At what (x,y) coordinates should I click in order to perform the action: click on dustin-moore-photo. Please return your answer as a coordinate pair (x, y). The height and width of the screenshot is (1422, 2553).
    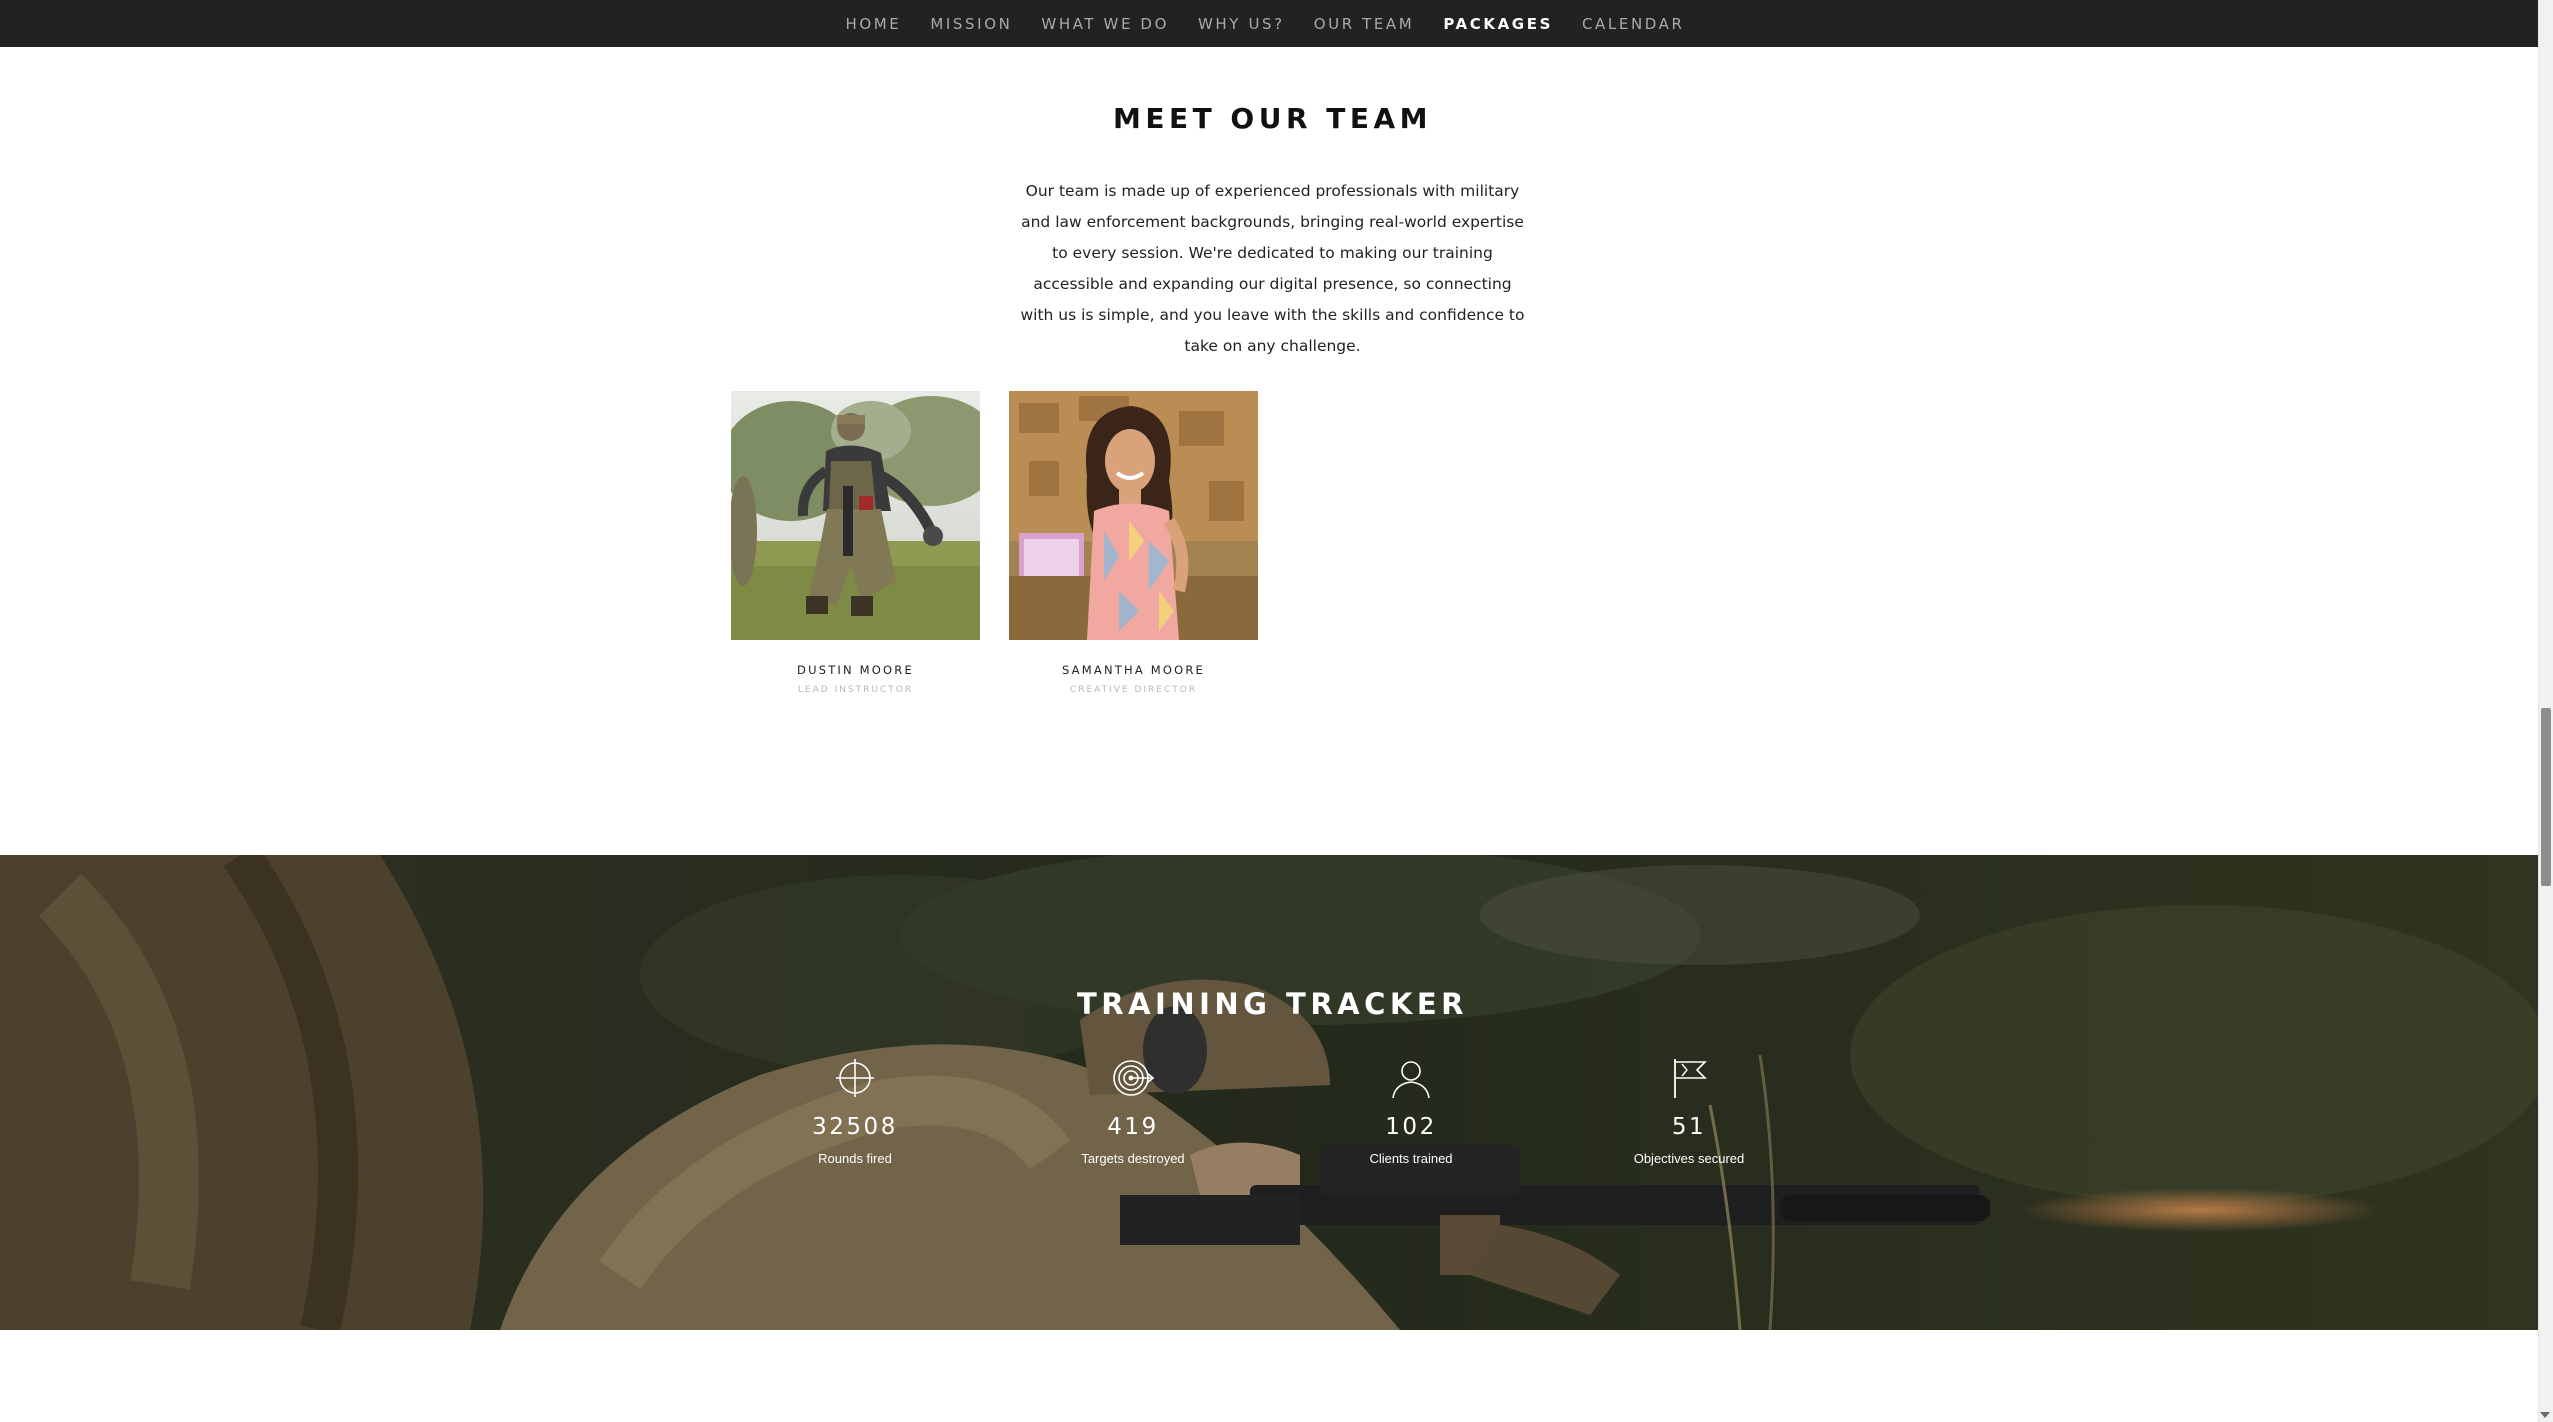
    Looking at the image, I should click on (855, 515).